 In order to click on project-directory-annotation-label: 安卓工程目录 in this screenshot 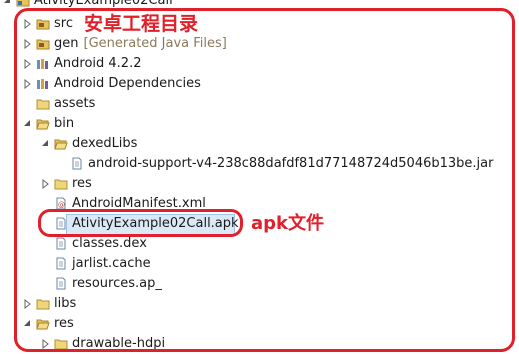, I will do `click(141, 24)`.